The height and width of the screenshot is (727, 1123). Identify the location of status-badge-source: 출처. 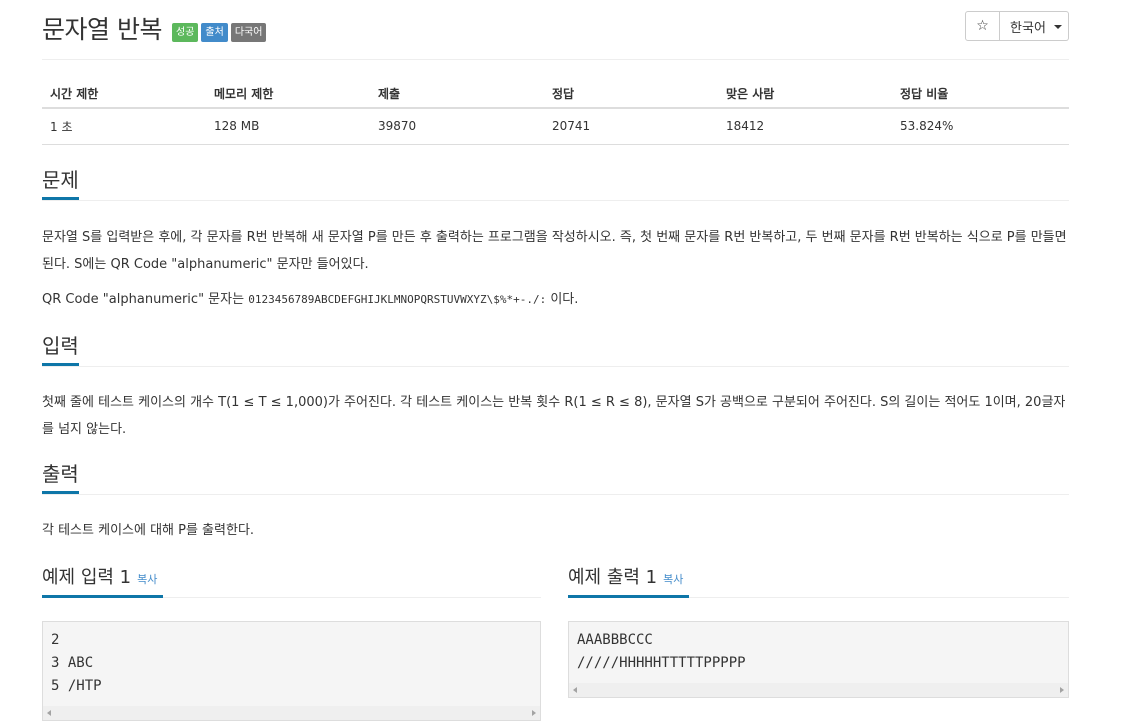
(214, 32).